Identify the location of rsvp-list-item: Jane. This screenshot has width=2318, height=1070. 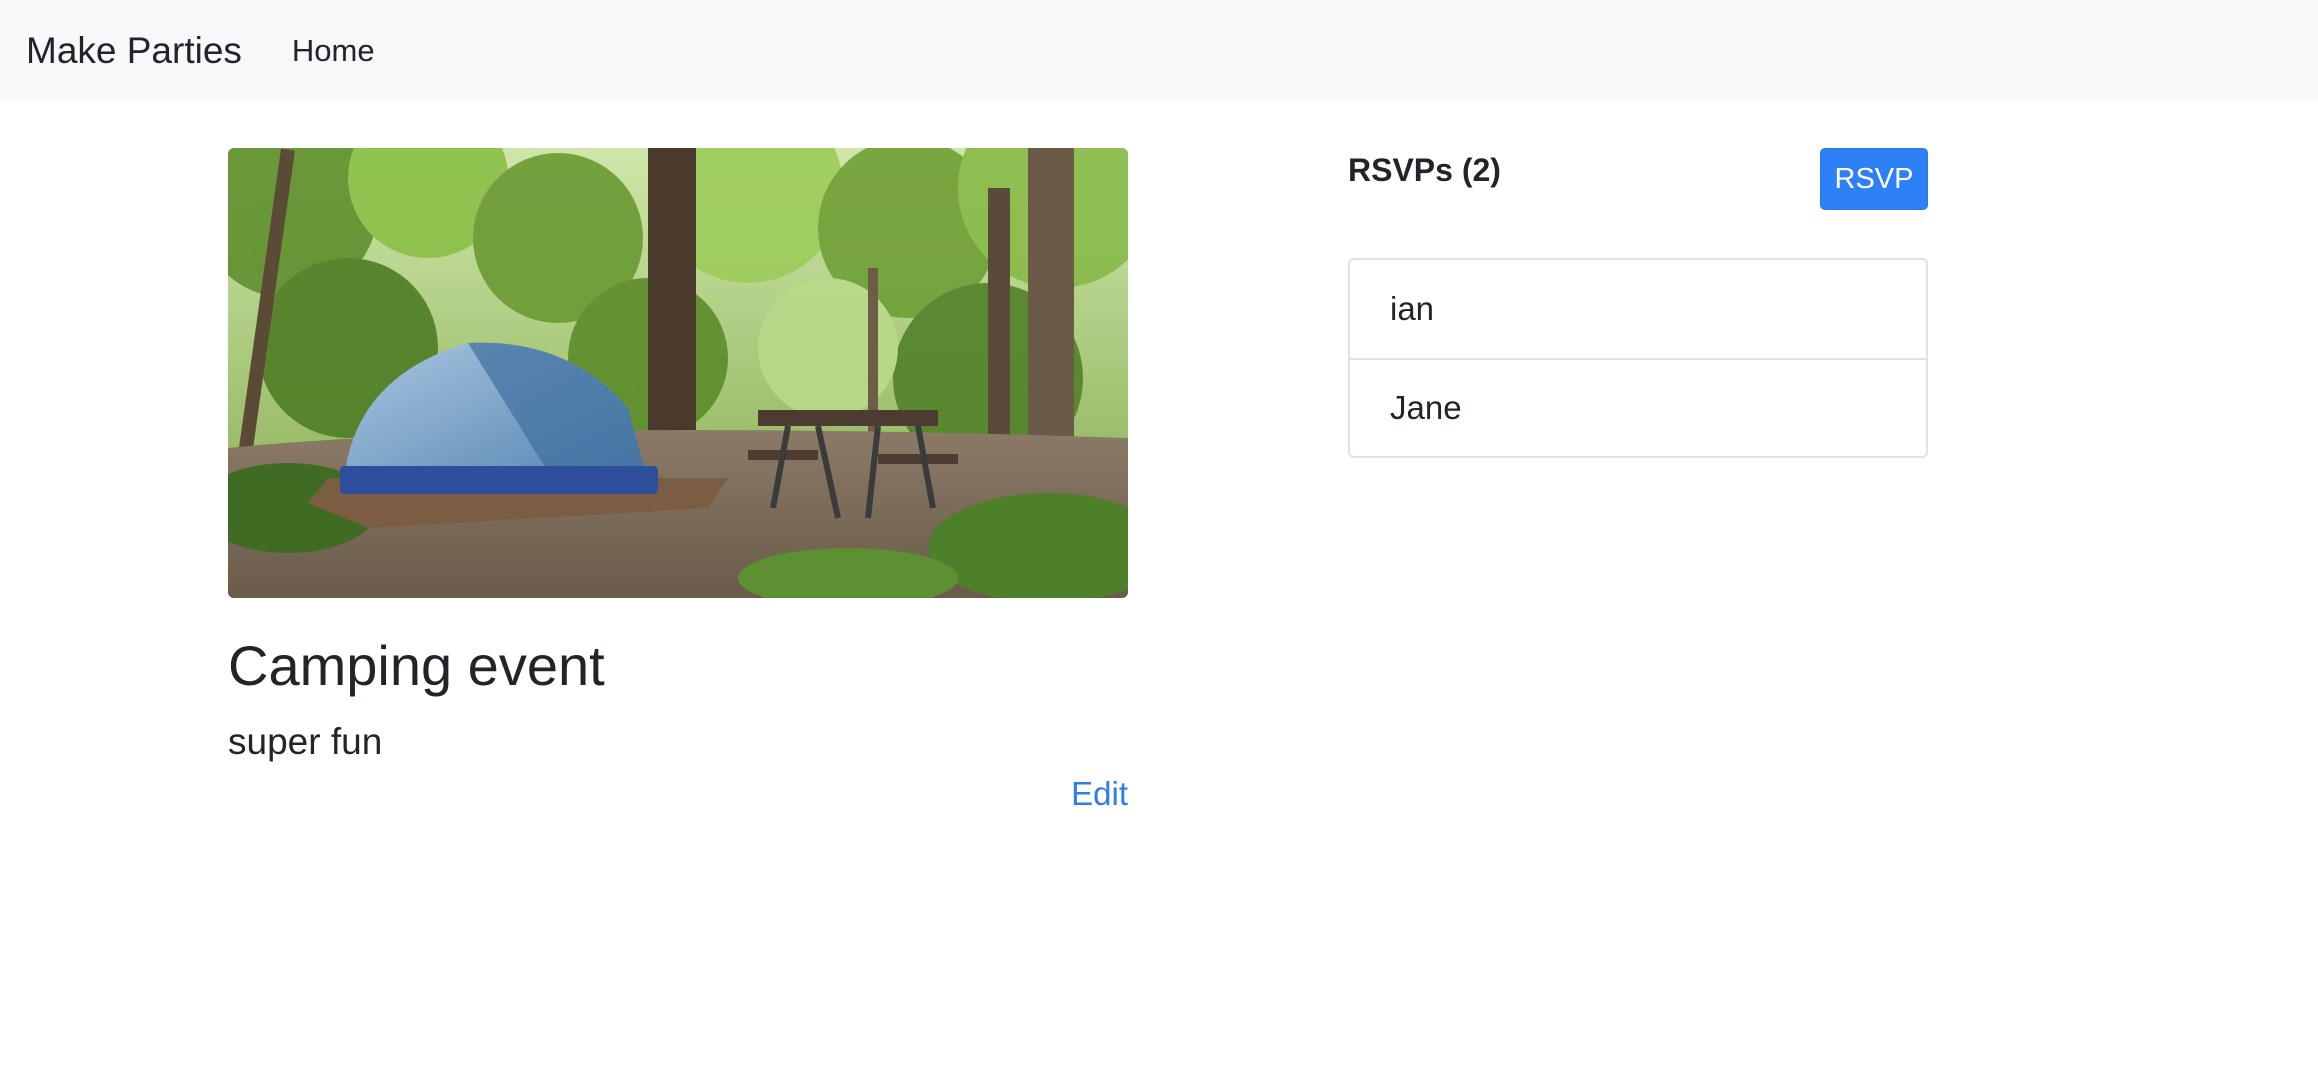
(1638, 407).